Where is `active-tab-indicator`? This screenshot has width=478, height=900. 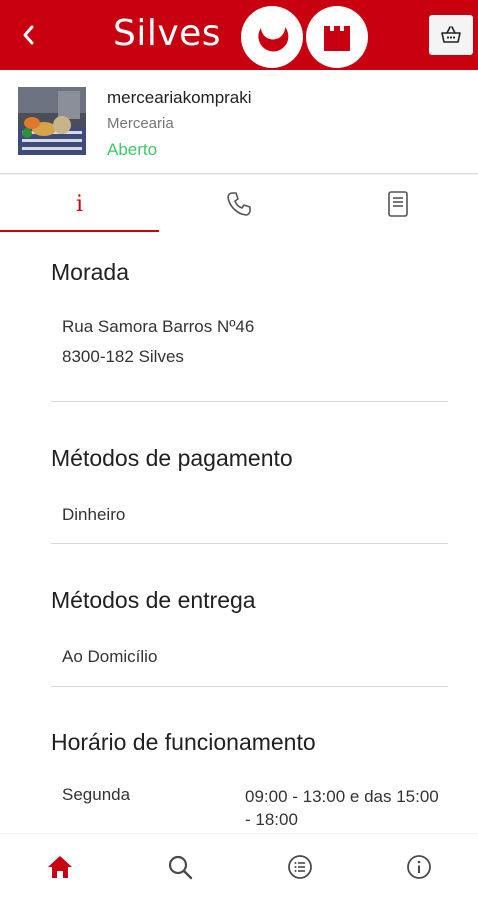 active-tab-indicator is located at coordinates (79, 231).